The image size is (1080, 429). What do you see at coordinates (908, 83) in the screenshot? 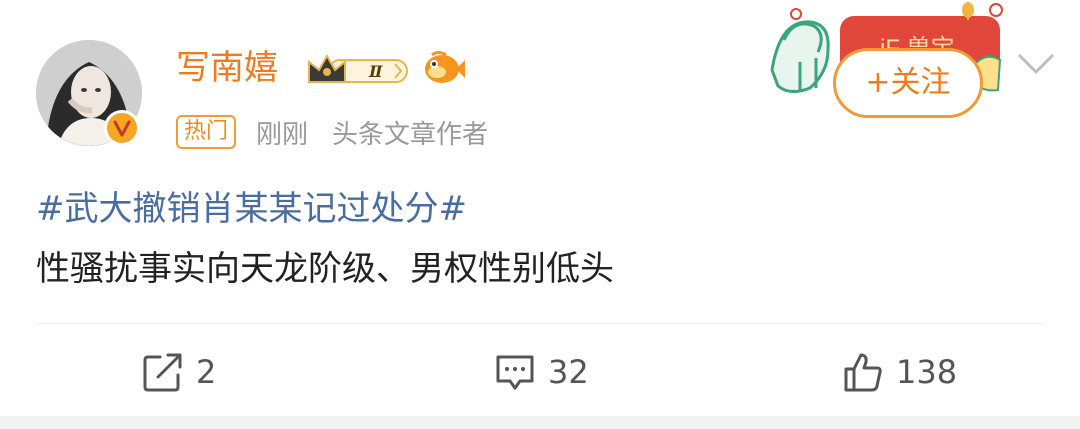
I see `follow-button: +关注` at bounding box center [908, 83].